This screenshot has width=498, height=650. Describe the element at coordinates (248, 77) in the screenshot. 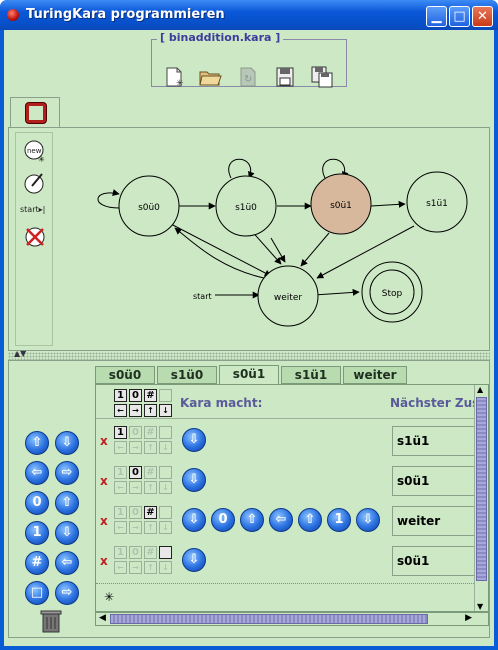

I see `reload-icon: ↻` at that location.